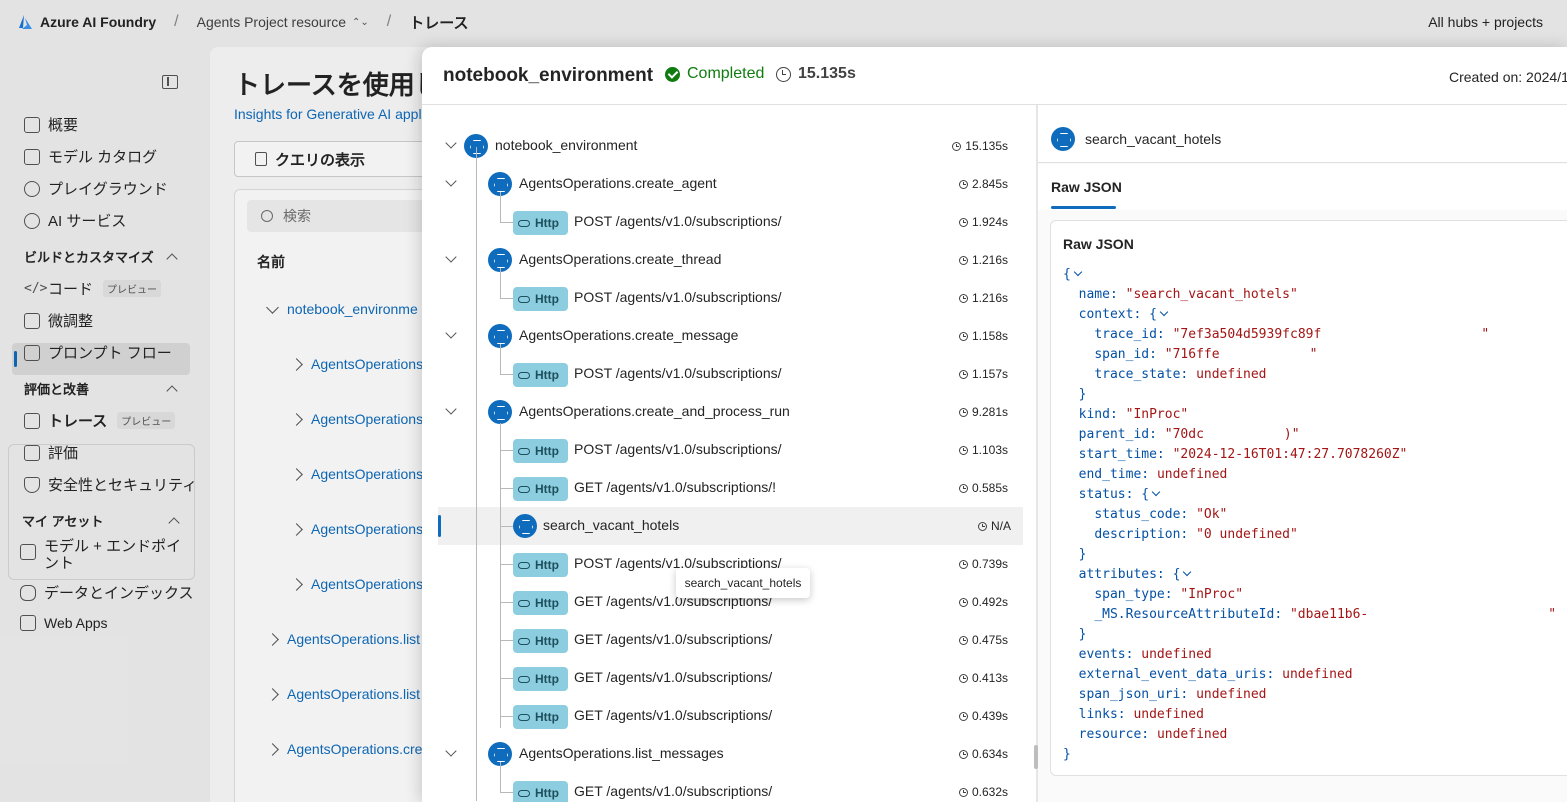 This screenshot has height=802, width=1567. I want to click on span-duration-value: 1.157s, so click(989, 374).